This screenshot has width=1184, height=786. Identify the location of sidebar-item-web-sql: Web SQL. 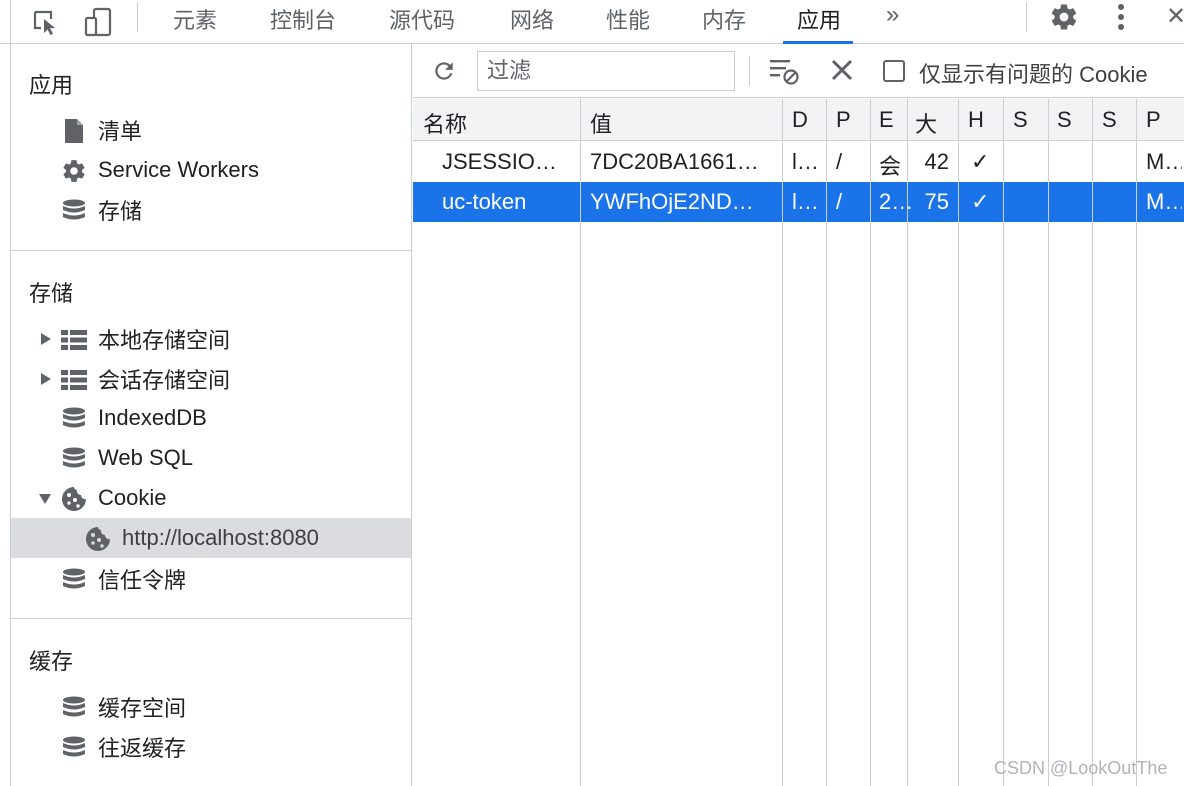
(211, 458).